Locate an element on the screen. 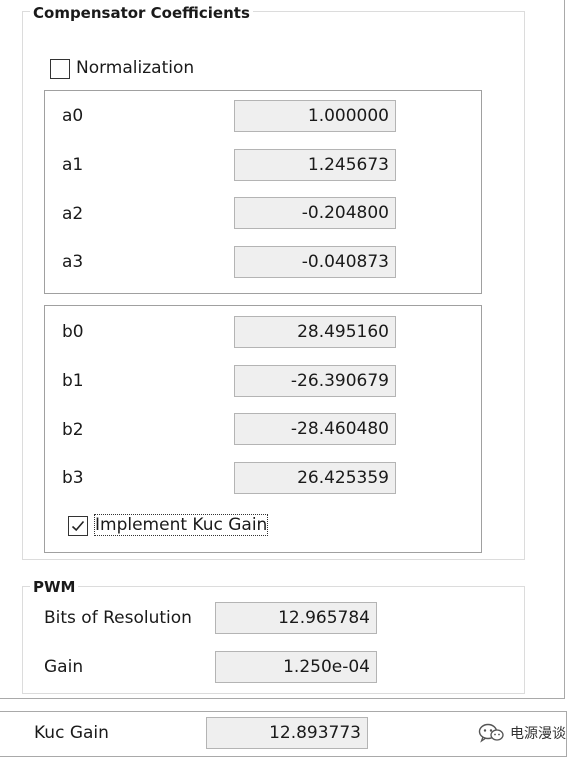 The height and width of the screenshot is (761, 583). kuc-gain-label: Kuc Gain is located at coordinates (71, 733).